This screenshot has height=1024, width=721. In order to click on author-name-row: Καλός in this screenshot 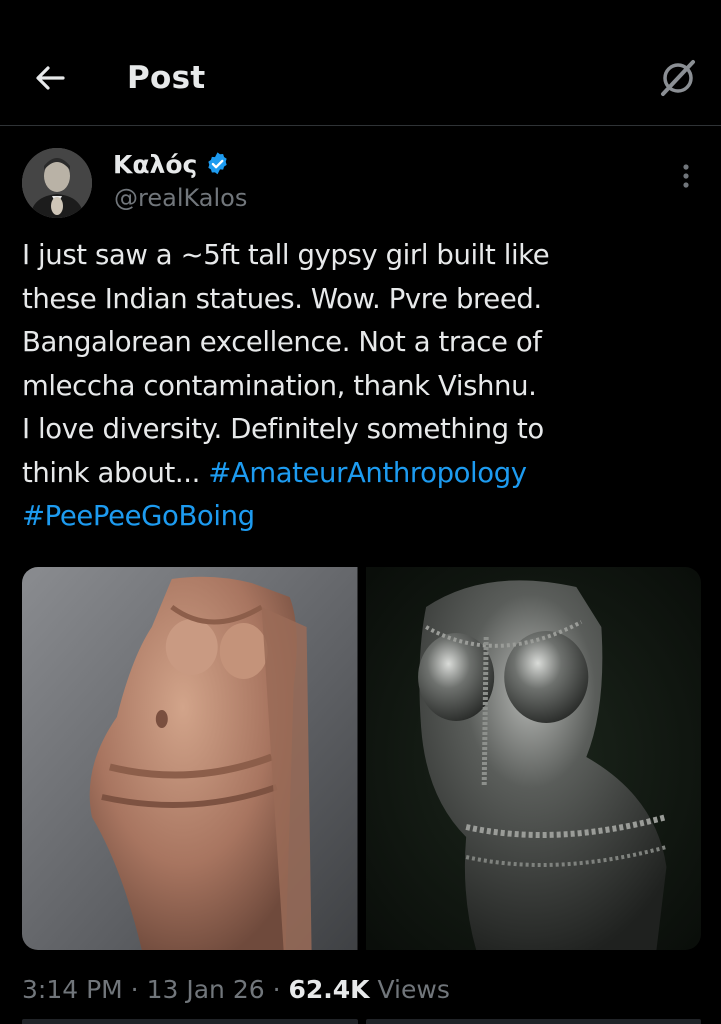, I will do `click(171, 164)`.